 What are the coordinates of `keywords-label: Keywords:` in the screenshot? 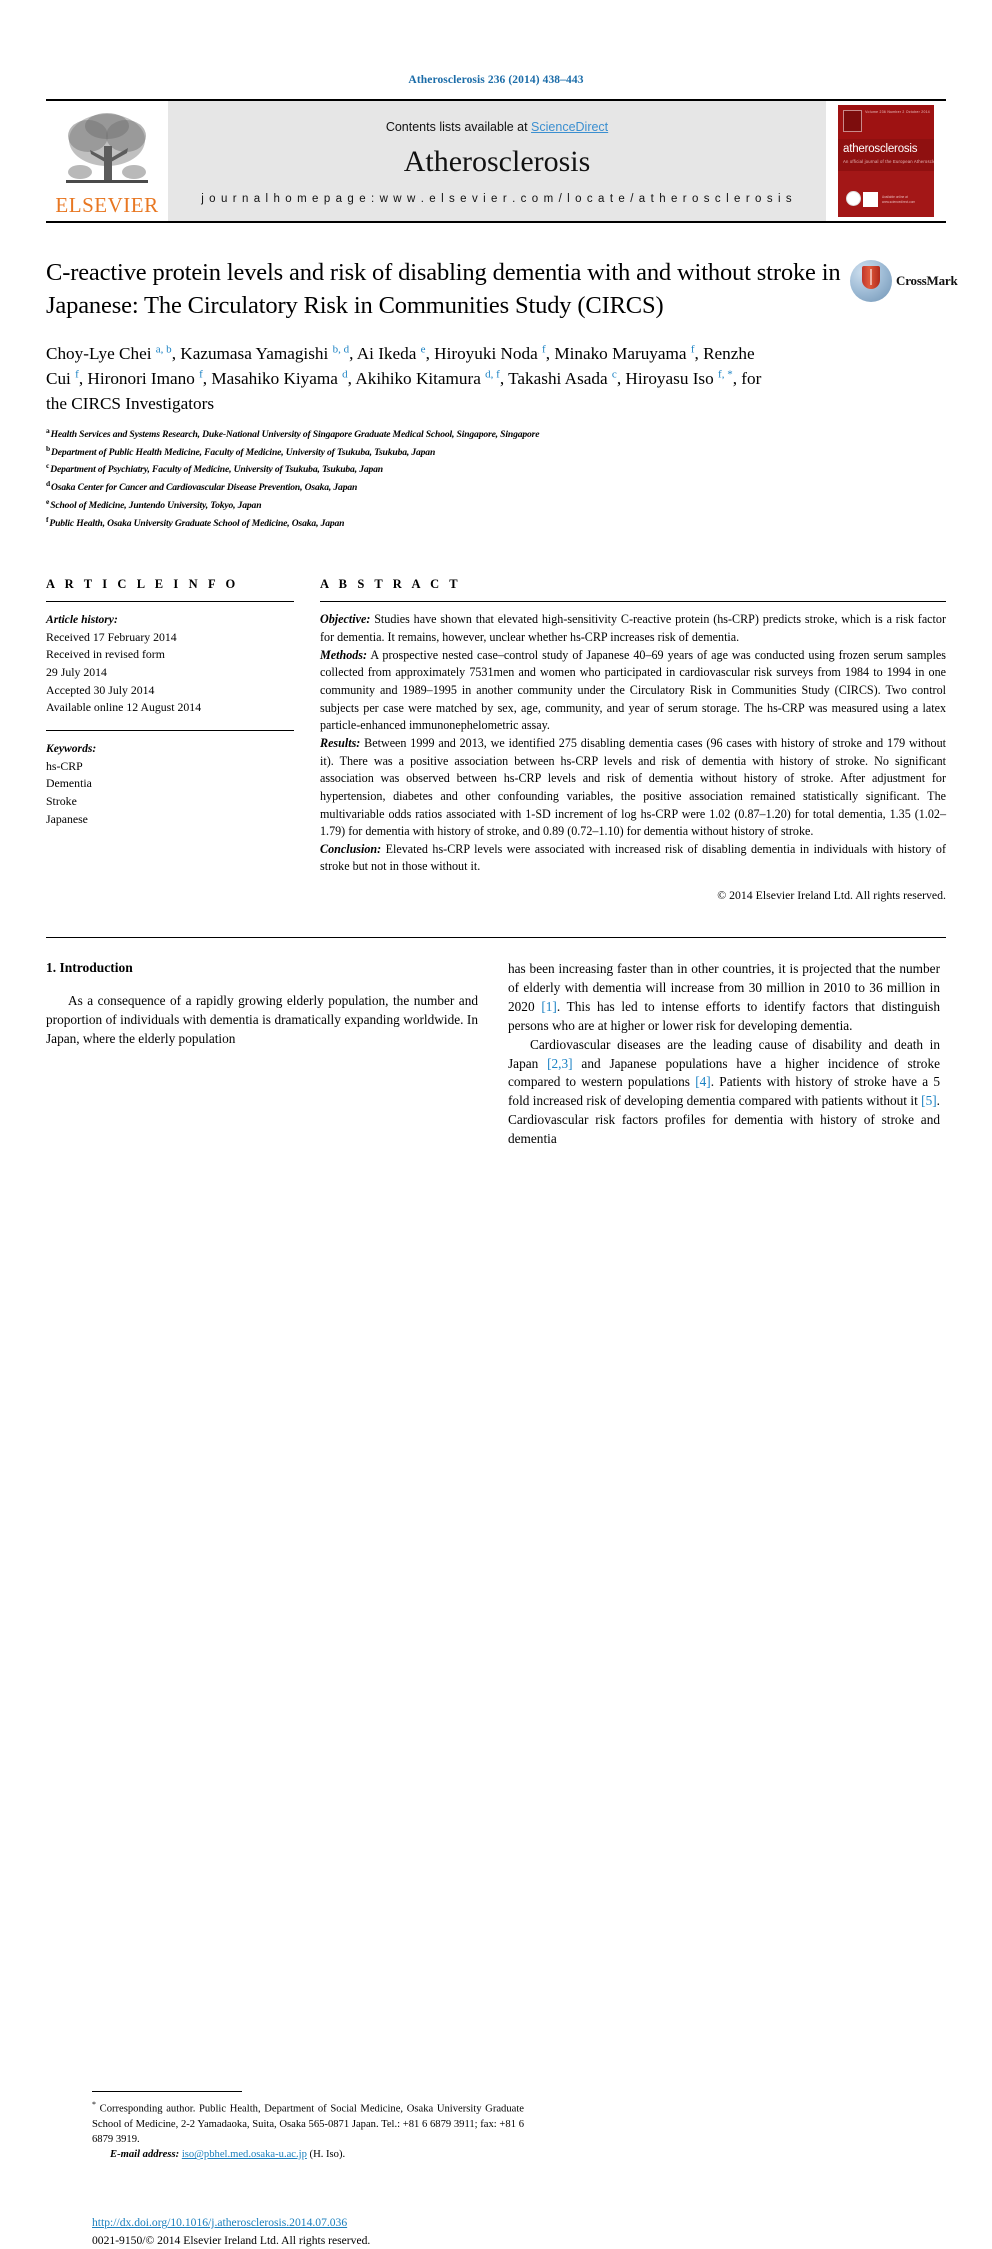 It's located at (71, 749).